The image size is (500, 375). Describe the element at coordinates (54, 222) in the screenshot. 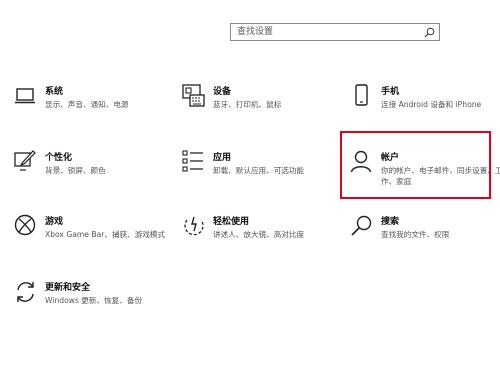

I see `tile-title: 游戏` at that location.